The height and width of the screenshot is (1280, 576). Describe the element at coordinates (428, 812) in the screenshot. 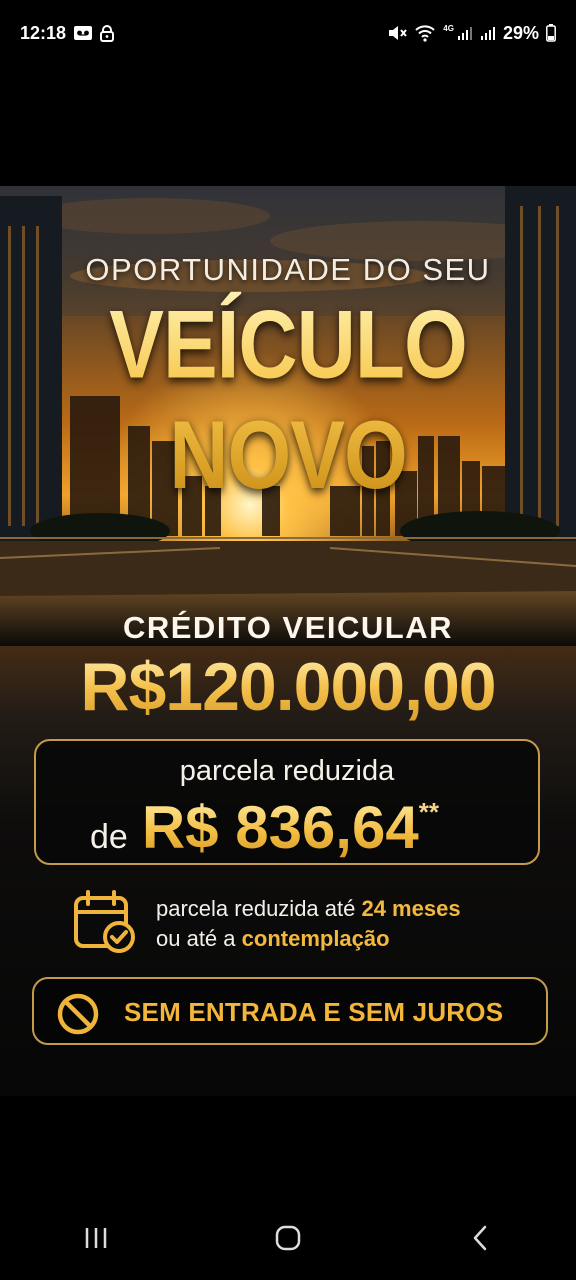

I see `installment-footnote-mark: **` at that location.